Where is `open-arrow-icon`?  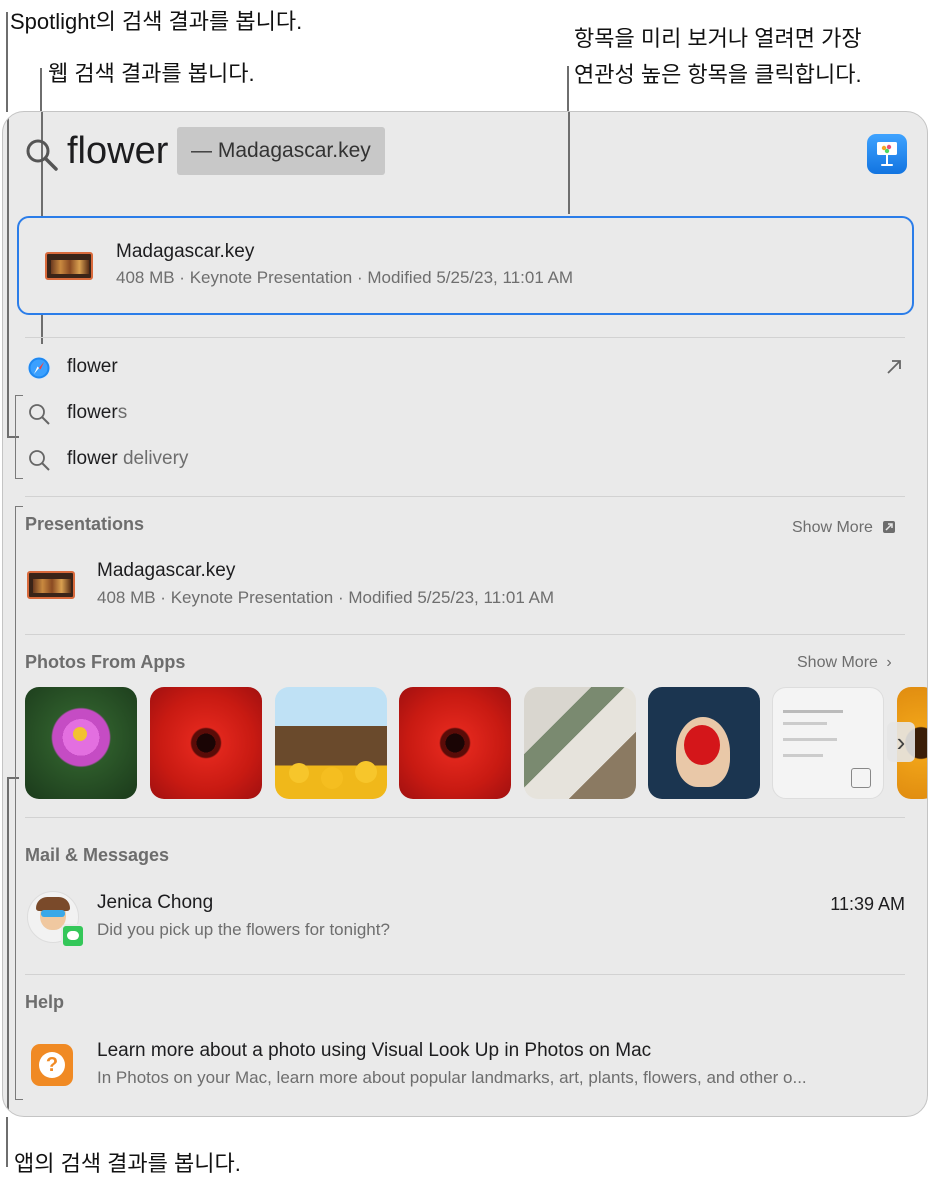 open-arrow-icon is located at coordinates (894, 369).